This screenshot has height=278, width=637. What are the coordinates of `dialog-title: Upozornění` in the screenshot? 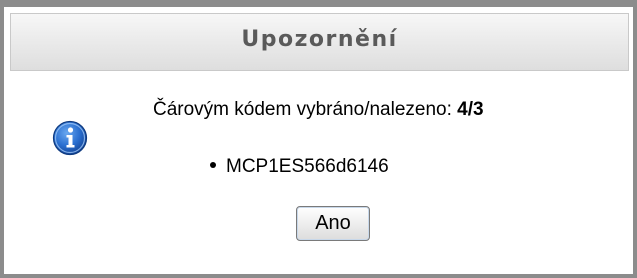 It's located at (319, 39).